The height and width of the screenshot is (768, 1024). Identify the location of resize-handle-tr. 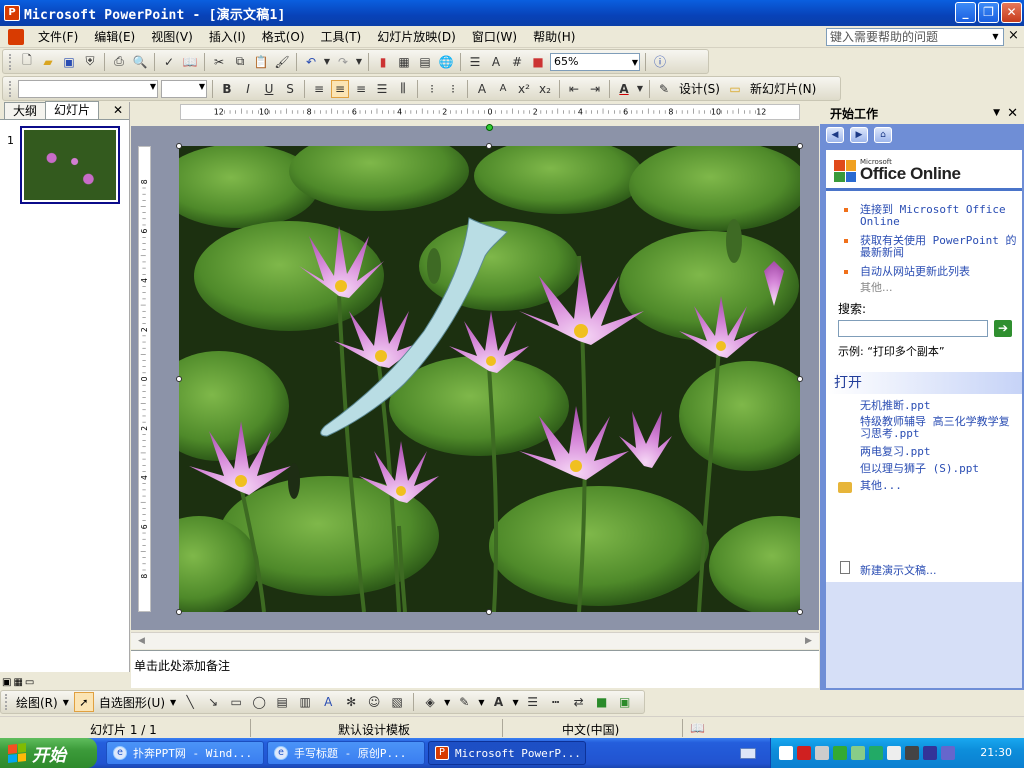
(800, 146).